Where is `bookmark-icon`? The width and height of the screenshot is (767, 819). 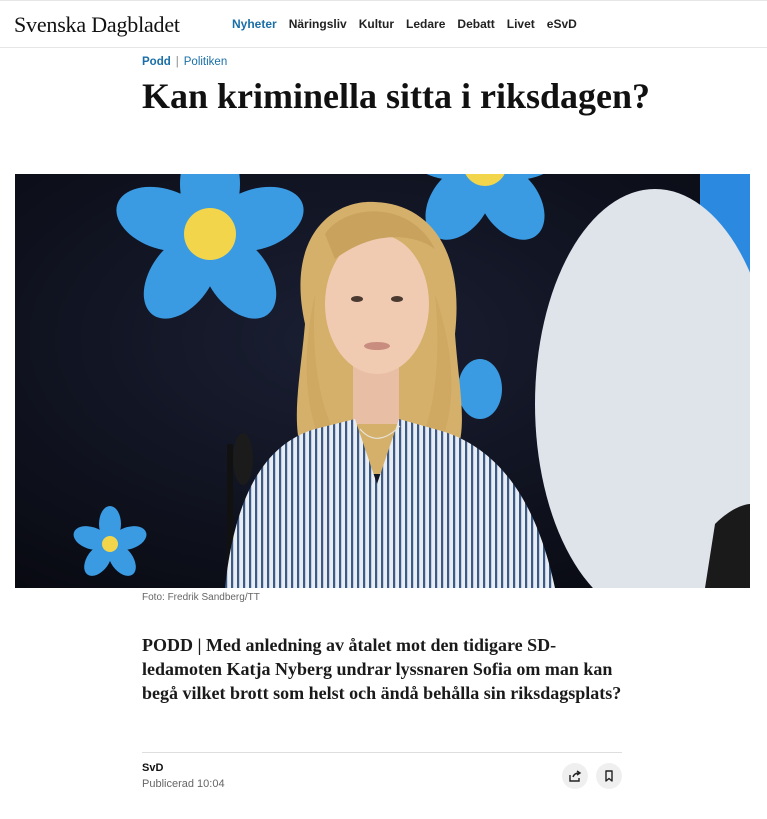 bookmark-icon is located at coordinates (609, 776).